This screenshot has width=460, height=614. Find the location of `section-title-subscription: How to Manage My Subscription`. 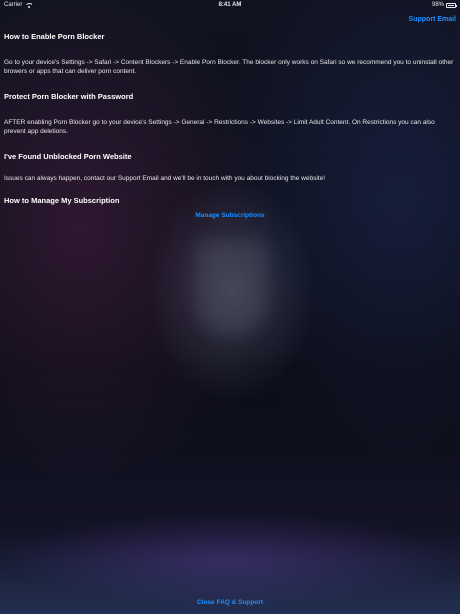

section-title-subscription: How to Manage My Subscription is located at coordinates (62, 200).